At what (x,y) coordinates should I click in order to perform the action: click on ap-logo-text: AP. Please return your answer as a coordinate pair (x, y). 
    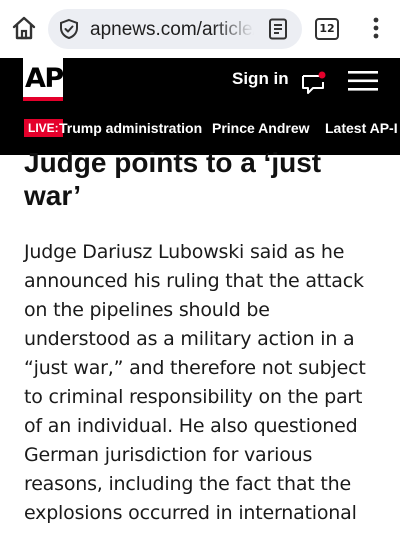
    Looking at the image, I should click on (44, 78).